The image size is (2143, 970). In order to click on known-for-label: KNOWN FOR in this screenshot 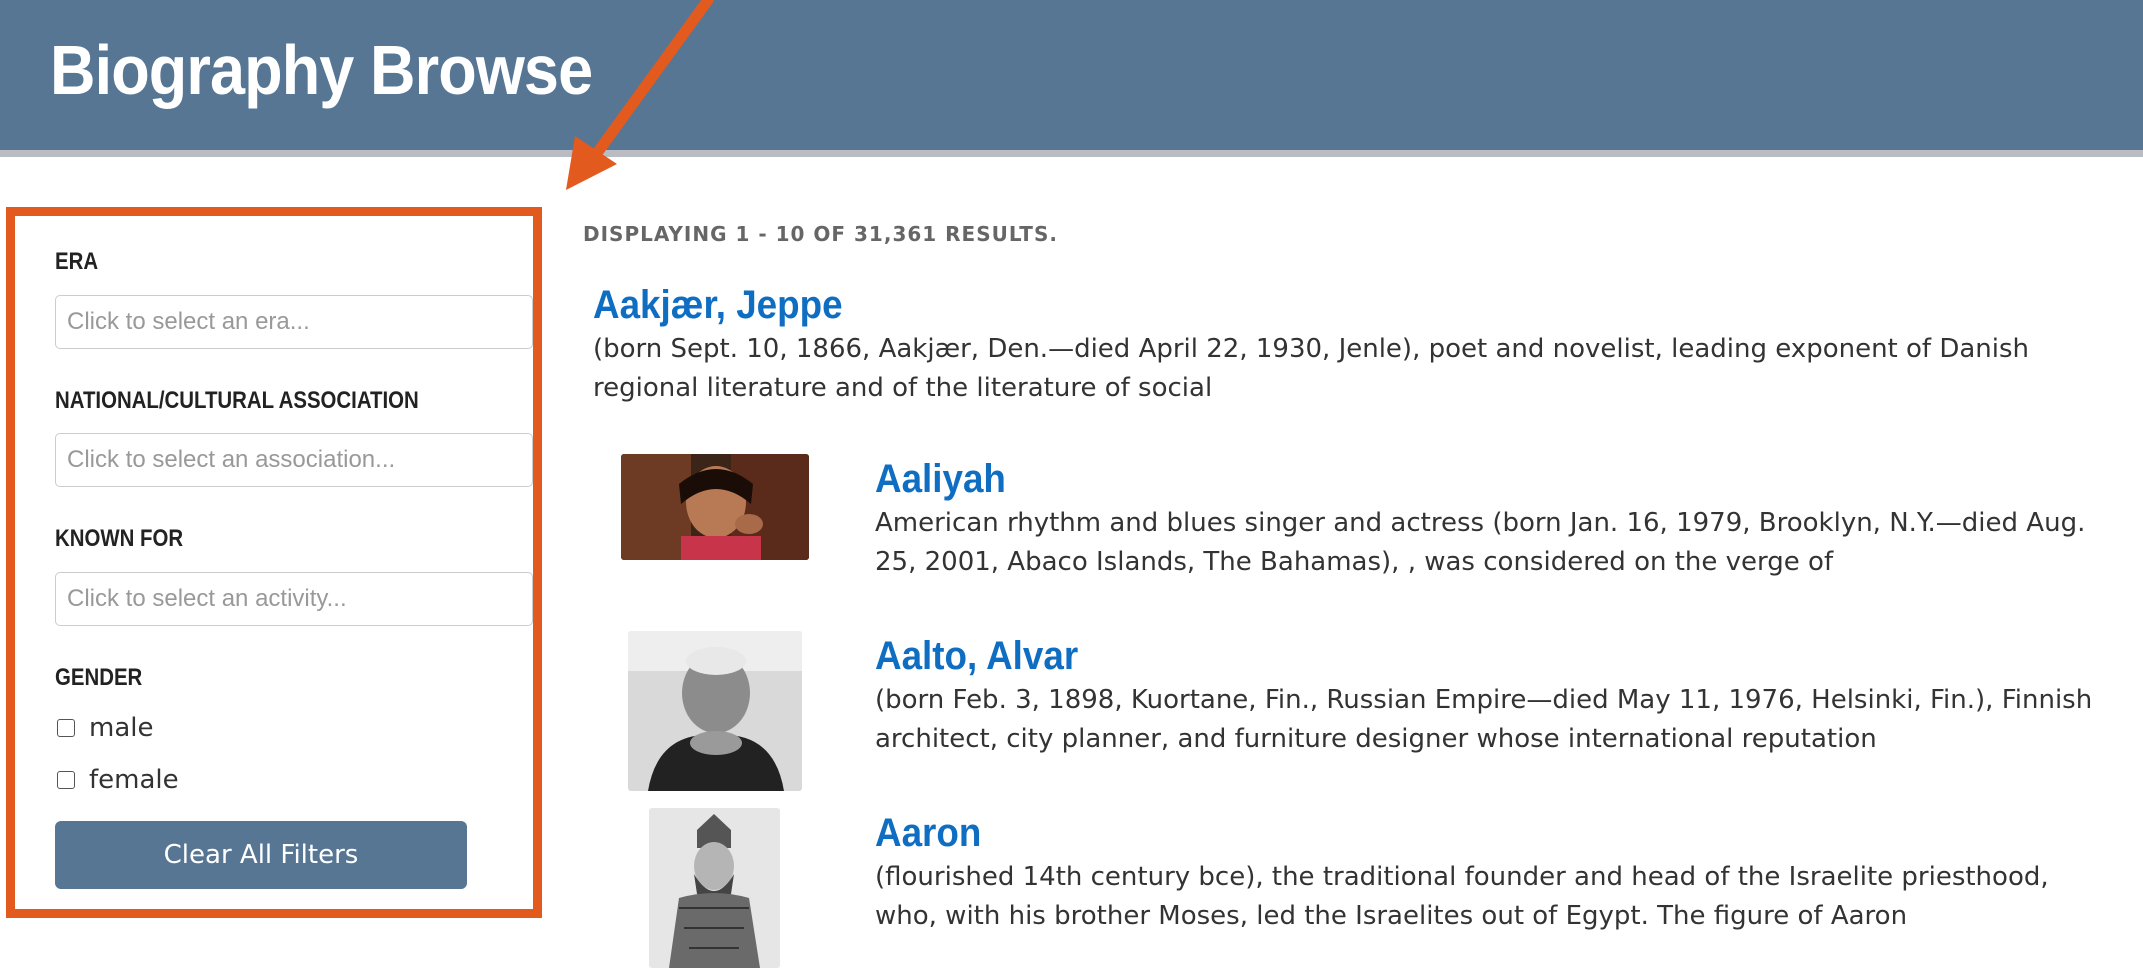, I will do `click(119, 538)`.